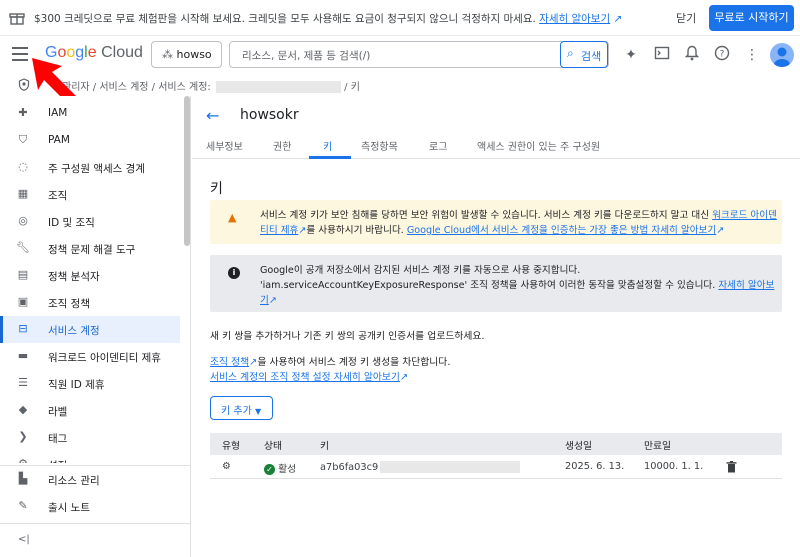 The image size is (800, 557). Describe the element at coordinates (23, 247) in the screenshot. I see `wrench-icon: 🔧︎` at that location.